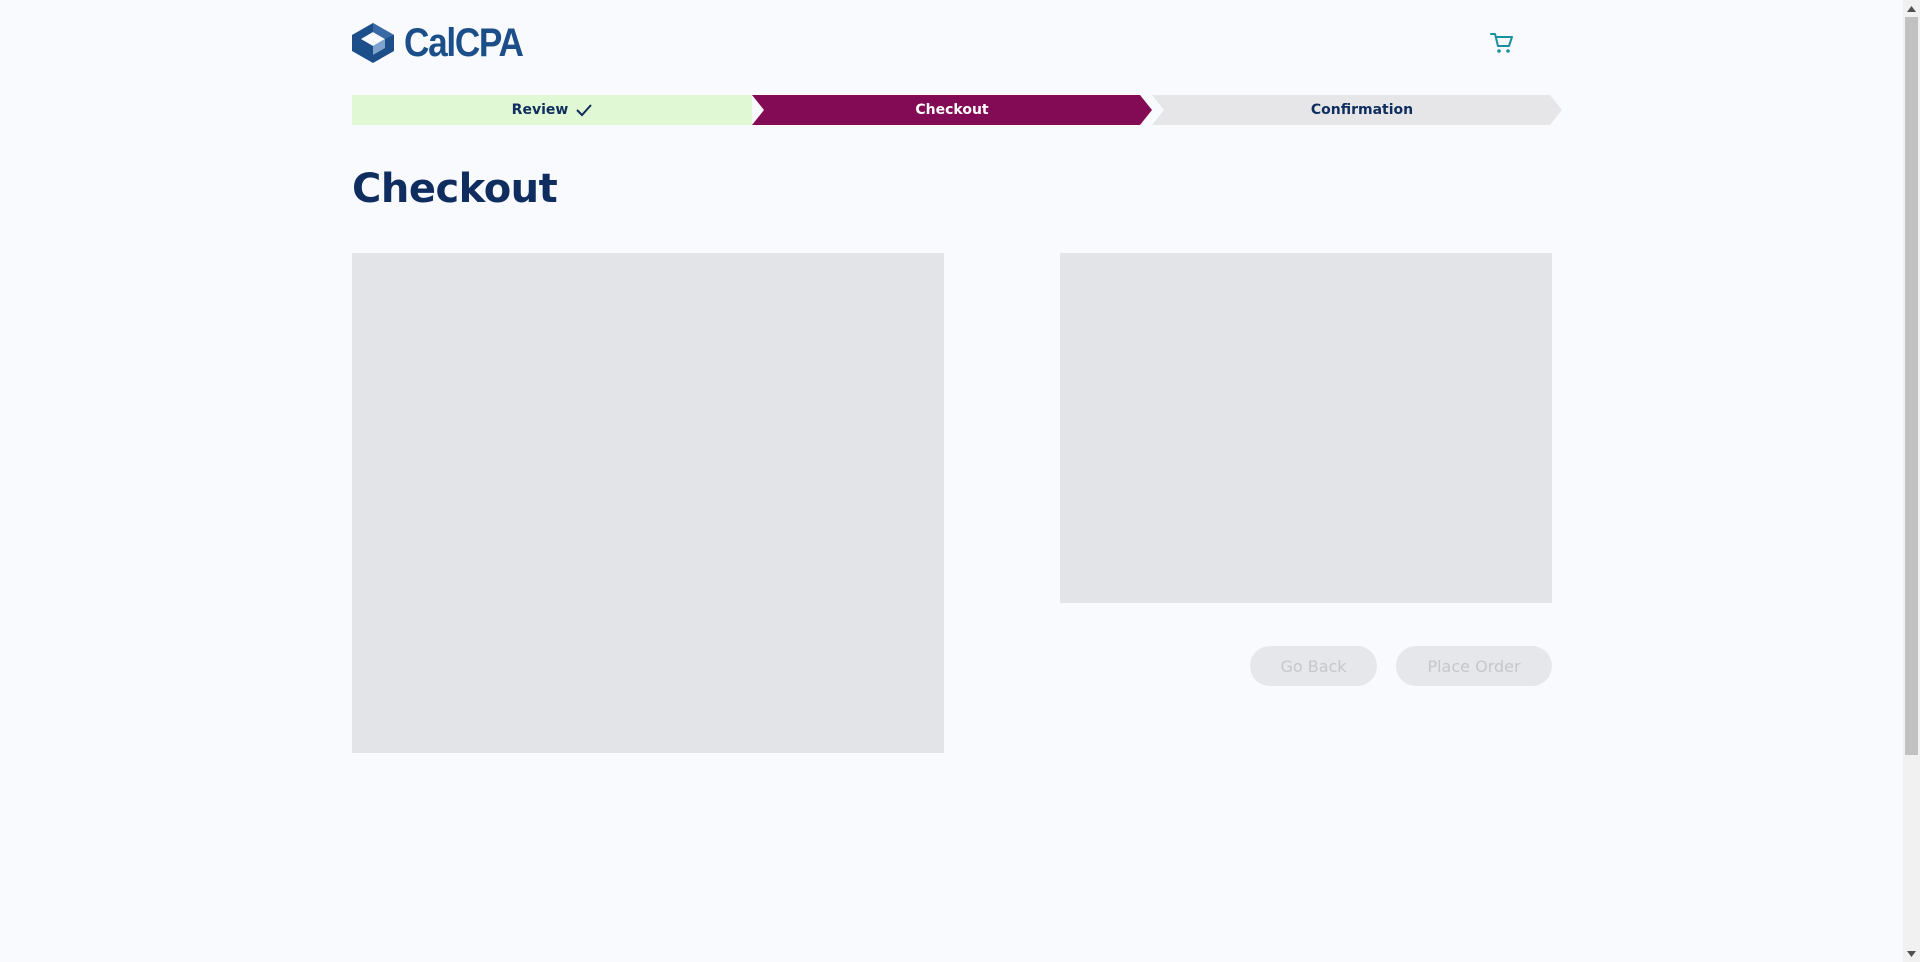 The image size is (1920, 962). I want to click on calcpa-logo-mark-icon, so click(373, 43).